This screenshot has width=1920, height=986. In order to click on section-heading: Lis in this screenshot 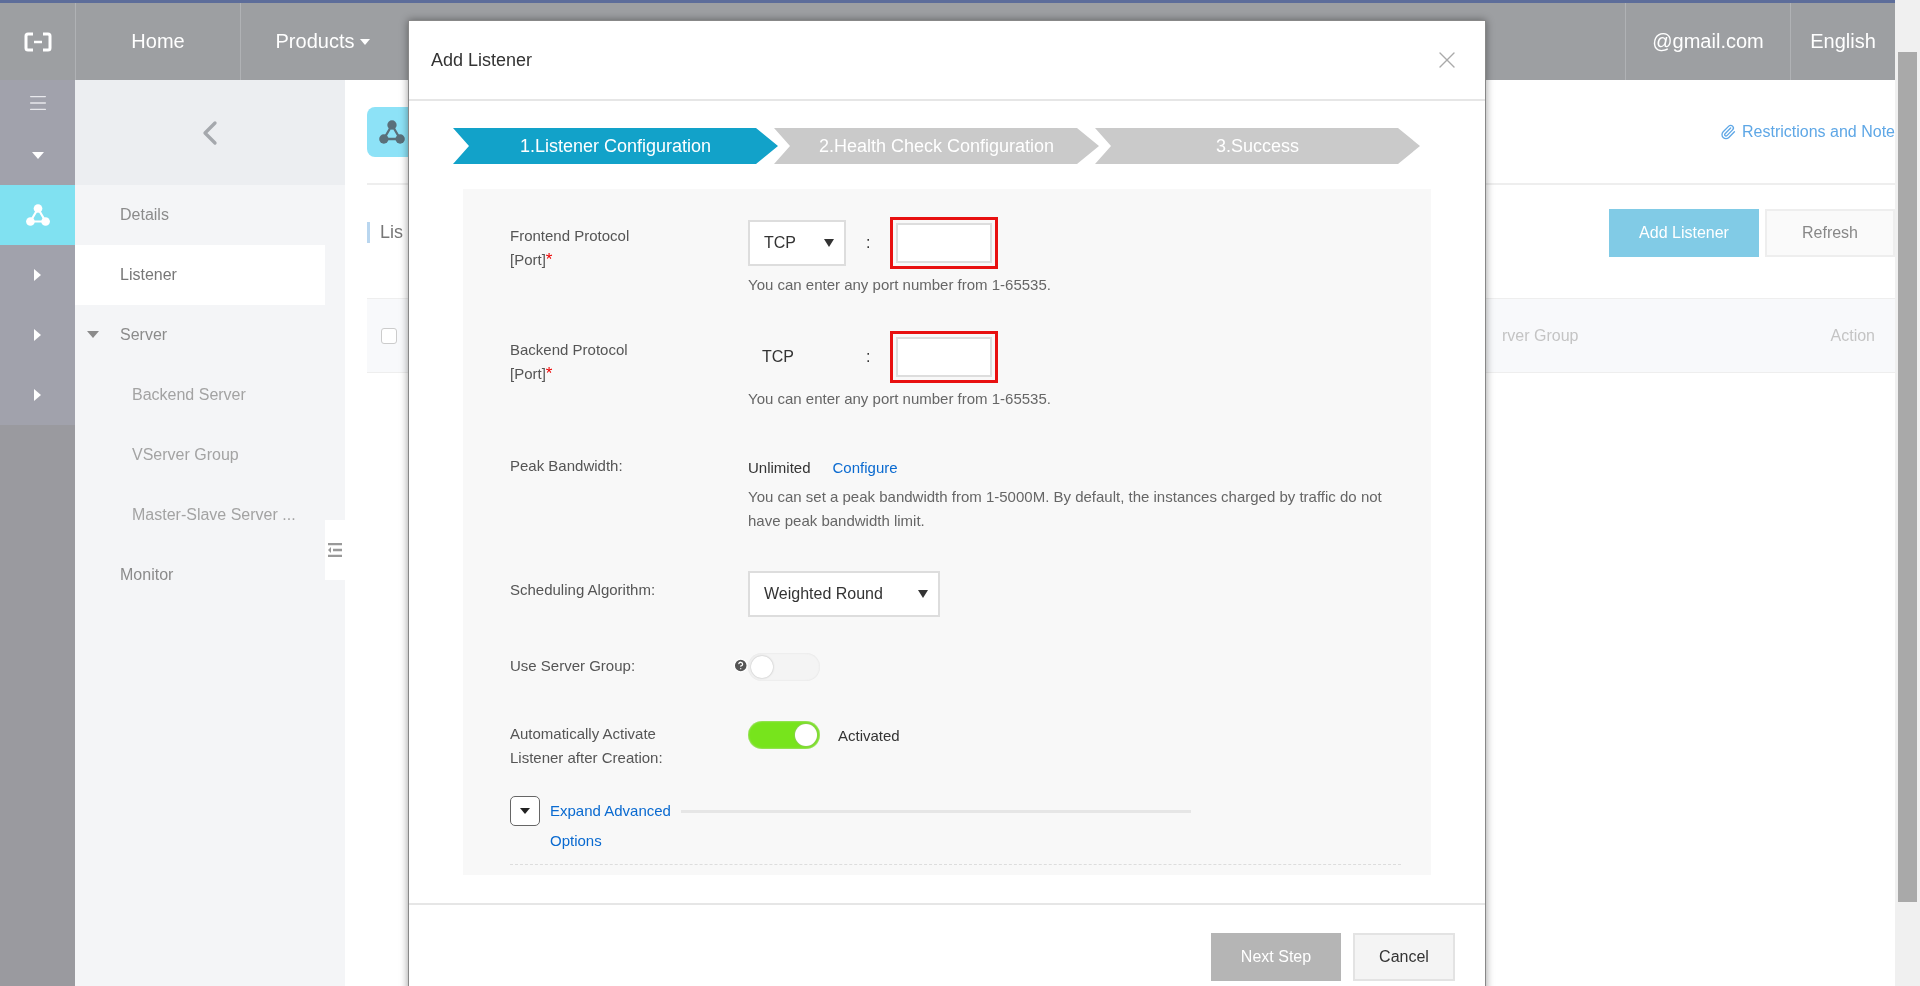, I will do `click(385, 232)`.